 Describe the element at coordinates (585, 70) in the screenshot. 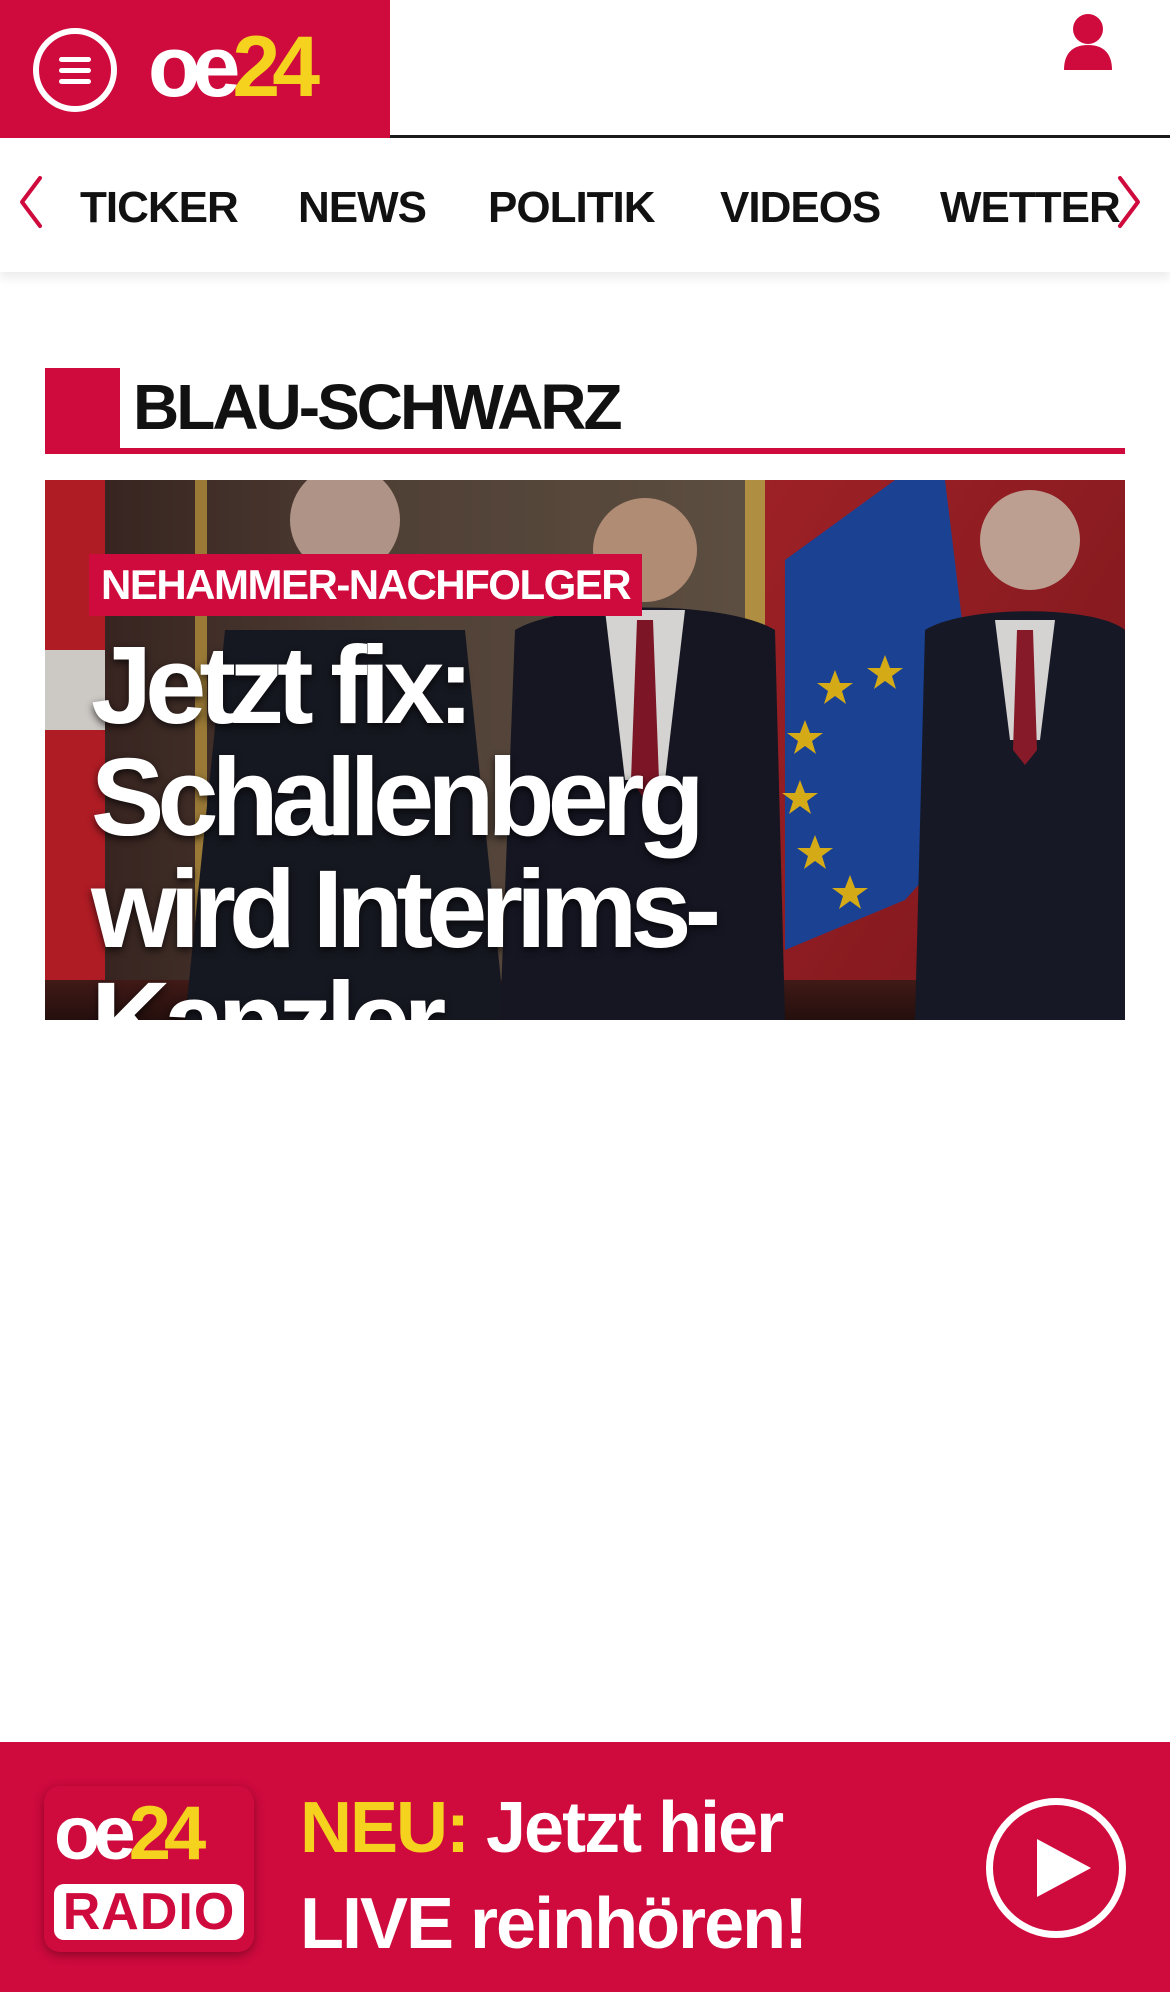

I see `site-header: oe24` at that location.